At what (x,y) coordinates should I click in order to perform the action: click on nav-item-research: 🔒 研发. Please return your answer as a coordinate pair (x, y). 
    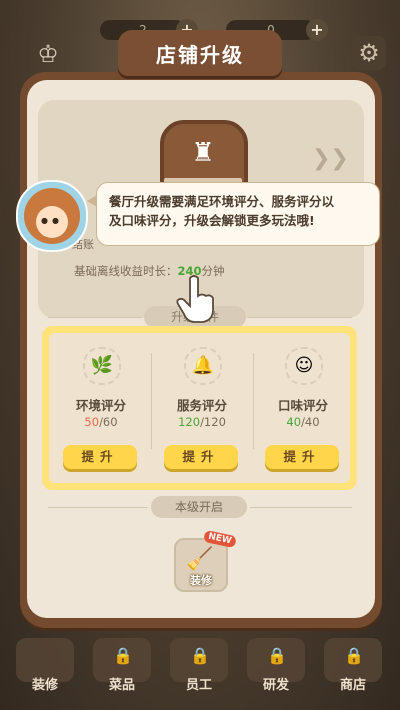
    Looking at the image, I should click on (276, 666).